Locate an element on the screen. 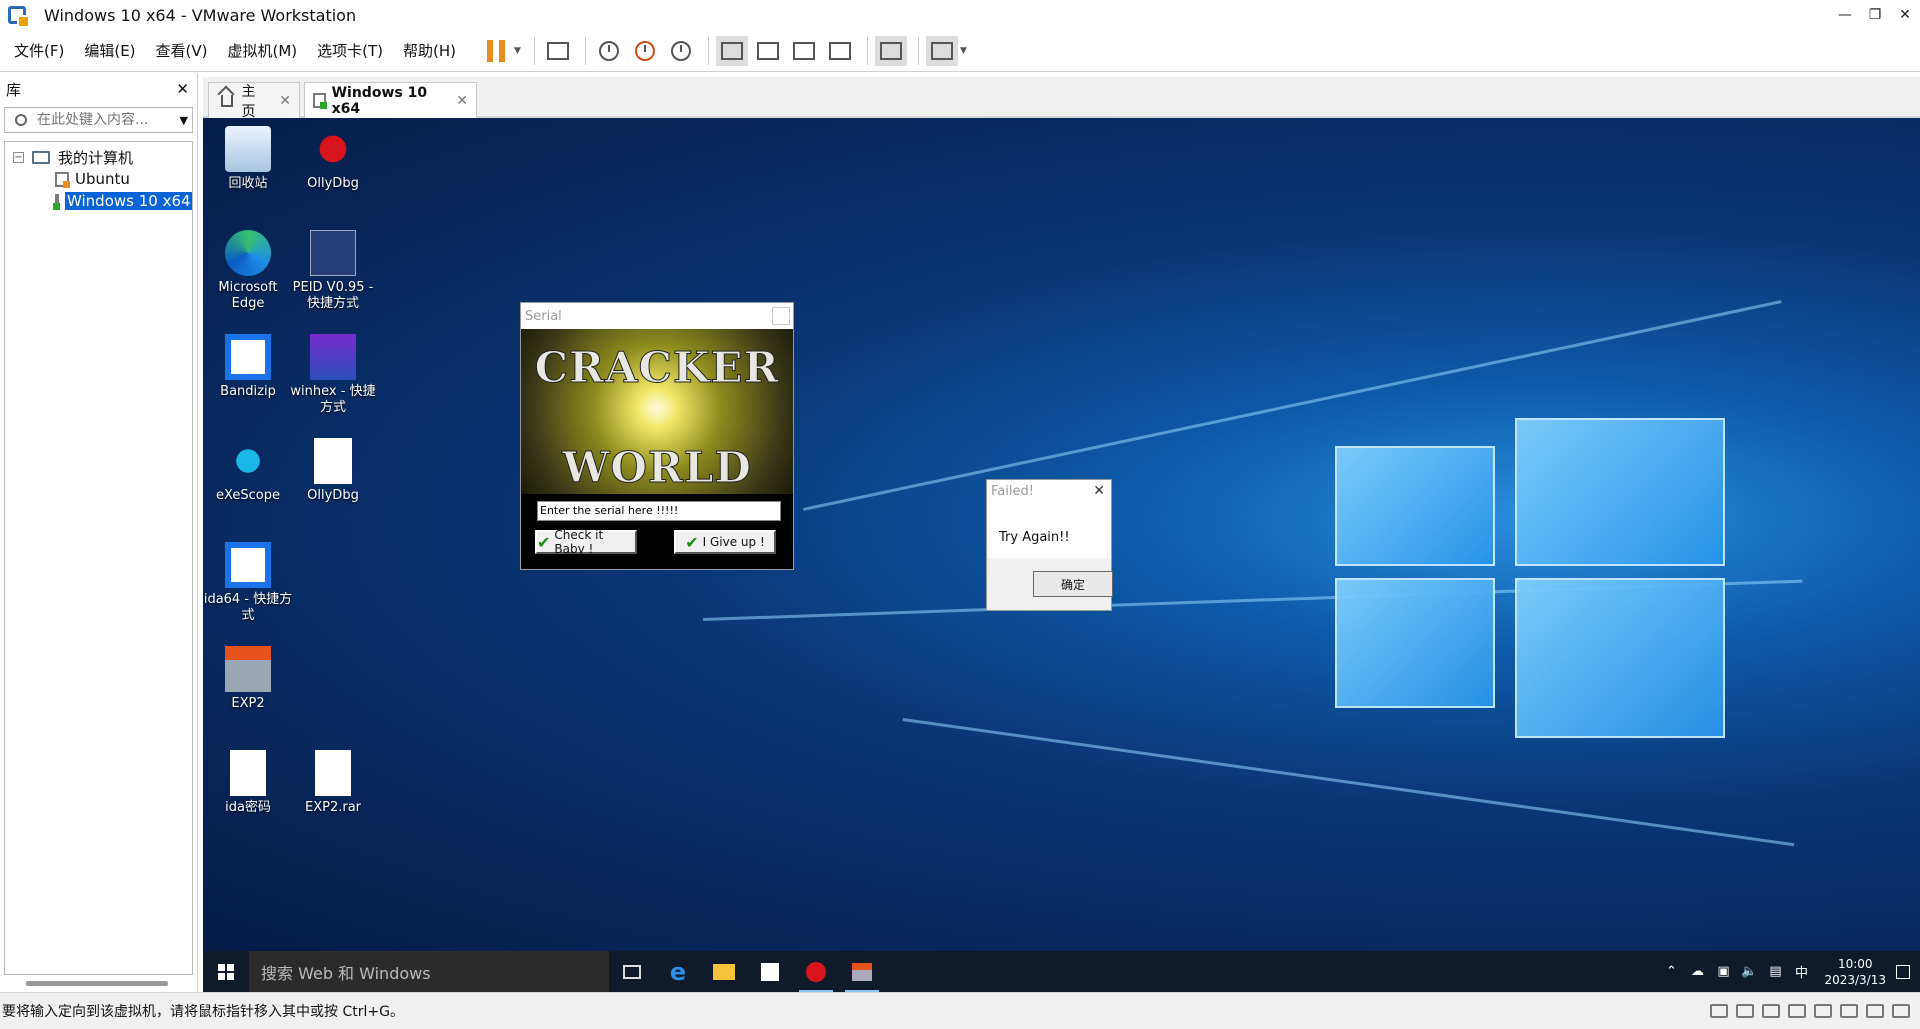  tree-item-my-computer: − 我的计算机 is located at coordinates (98, 157).